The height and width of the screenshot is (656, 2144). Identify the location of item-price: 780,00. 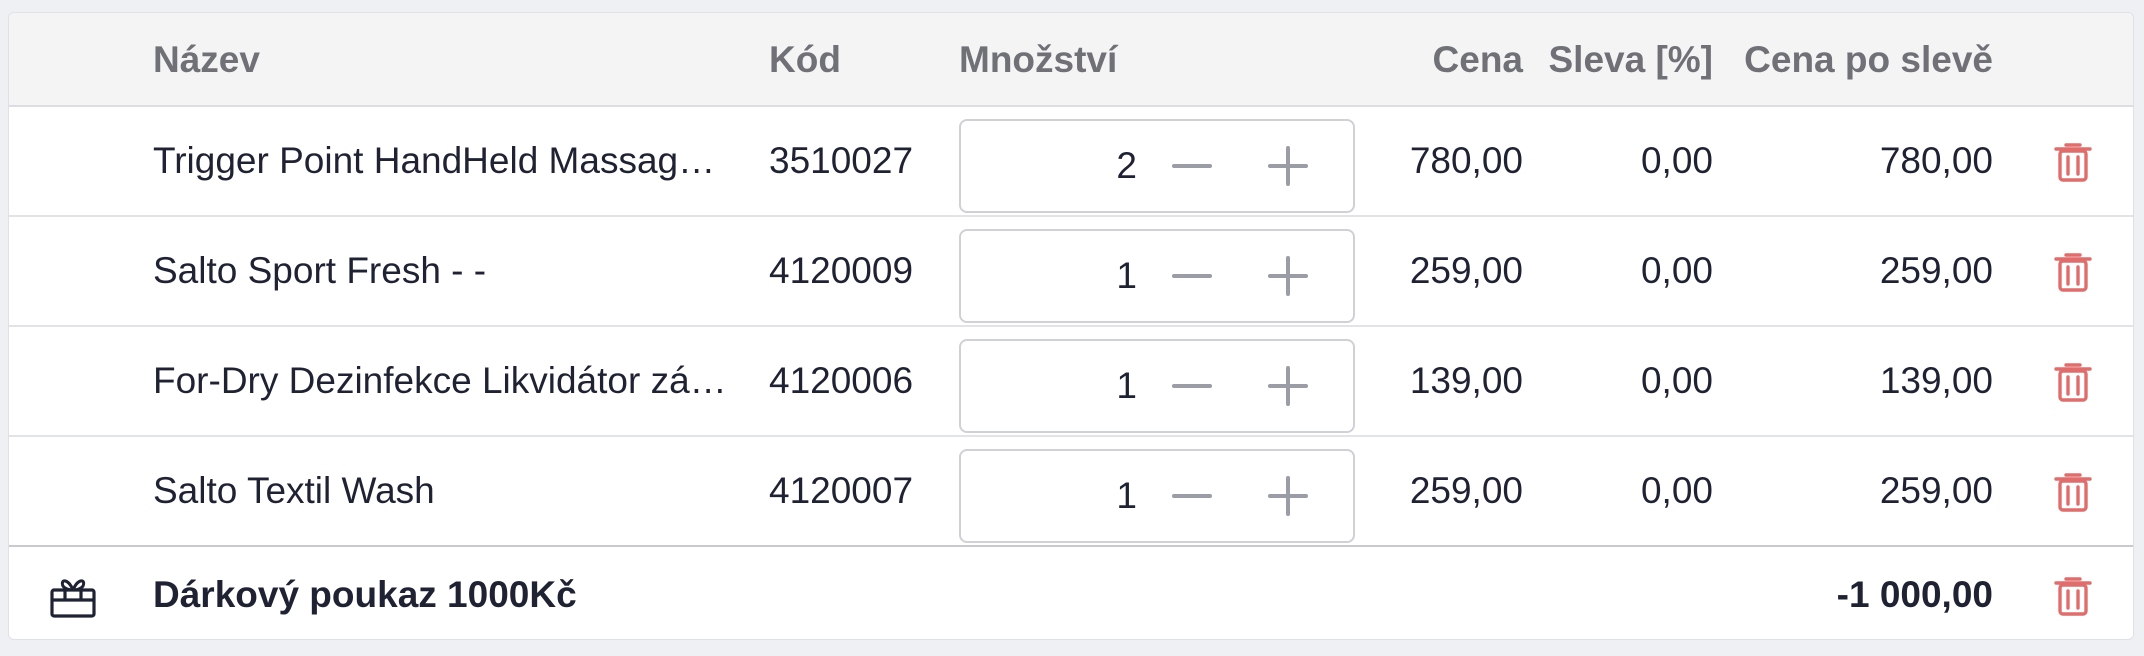
(1466, 160).